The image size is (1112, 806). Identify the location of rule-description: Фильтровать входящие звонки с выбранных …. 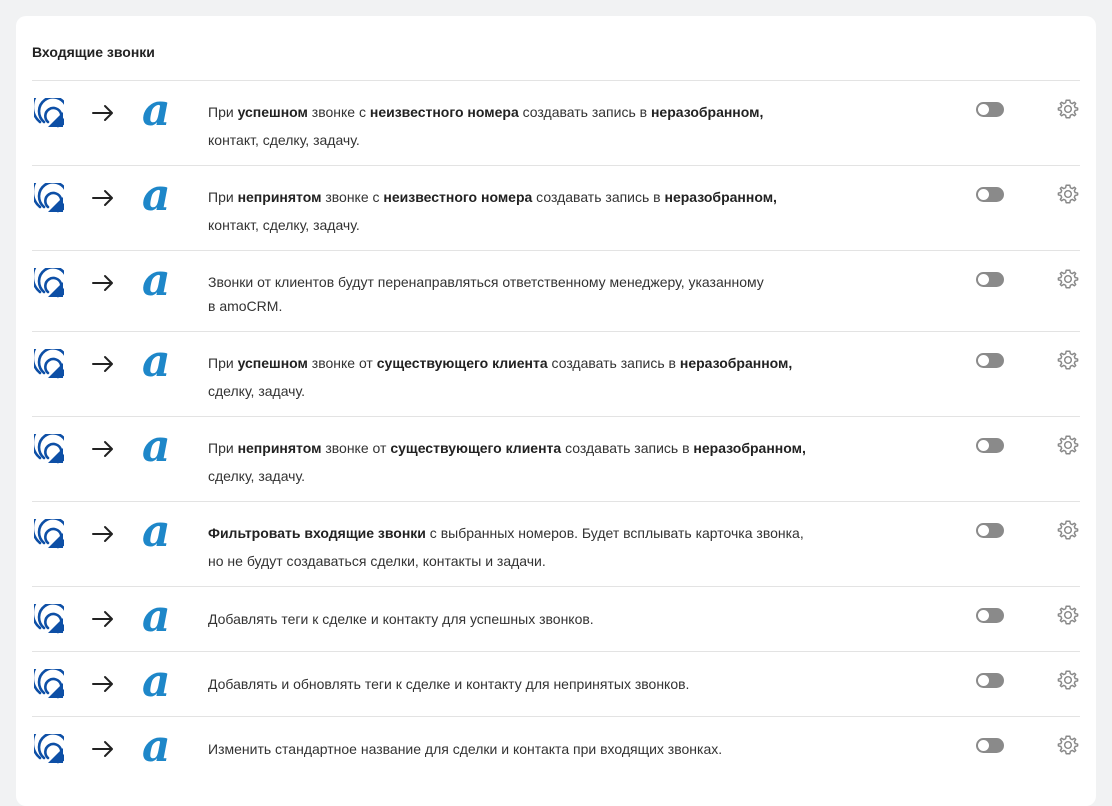
(518, 547).